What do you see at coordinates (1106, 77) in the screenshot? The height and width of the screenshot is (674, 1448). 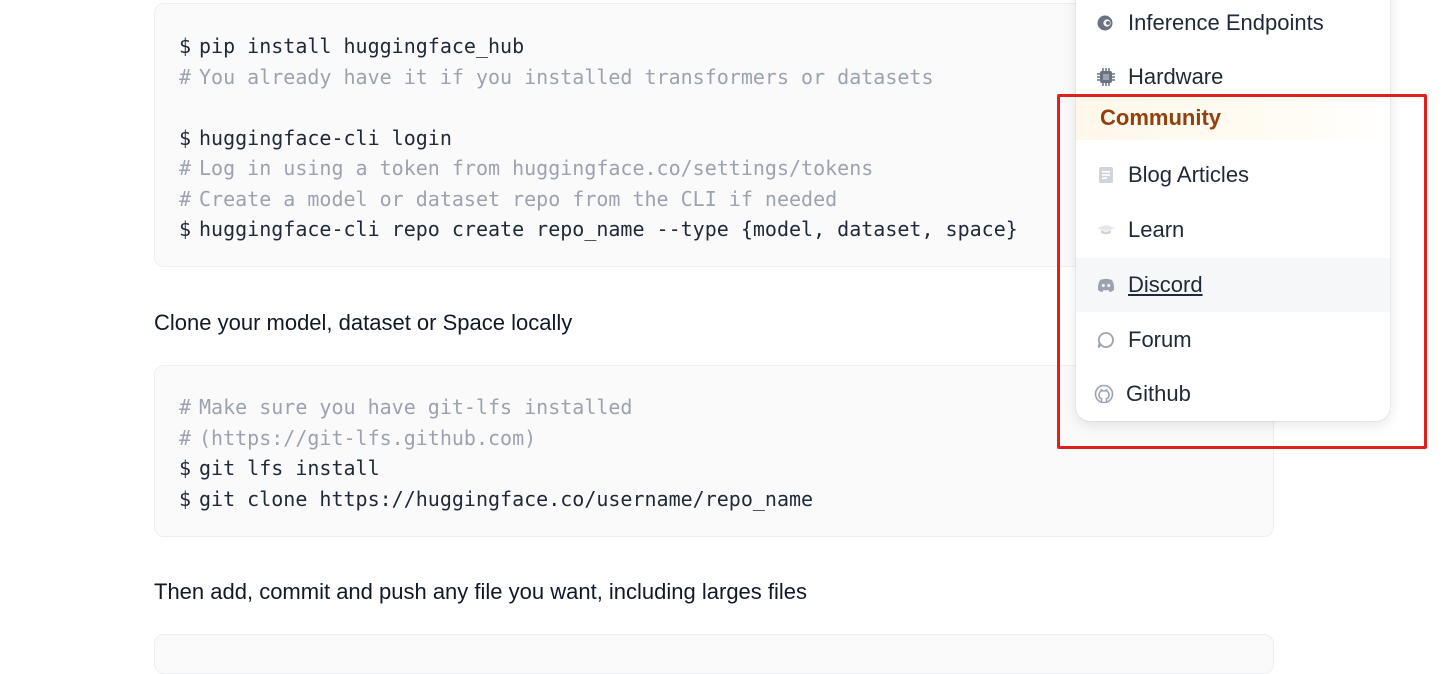 I see `chip-icon` at bounding box center [1106, 77].